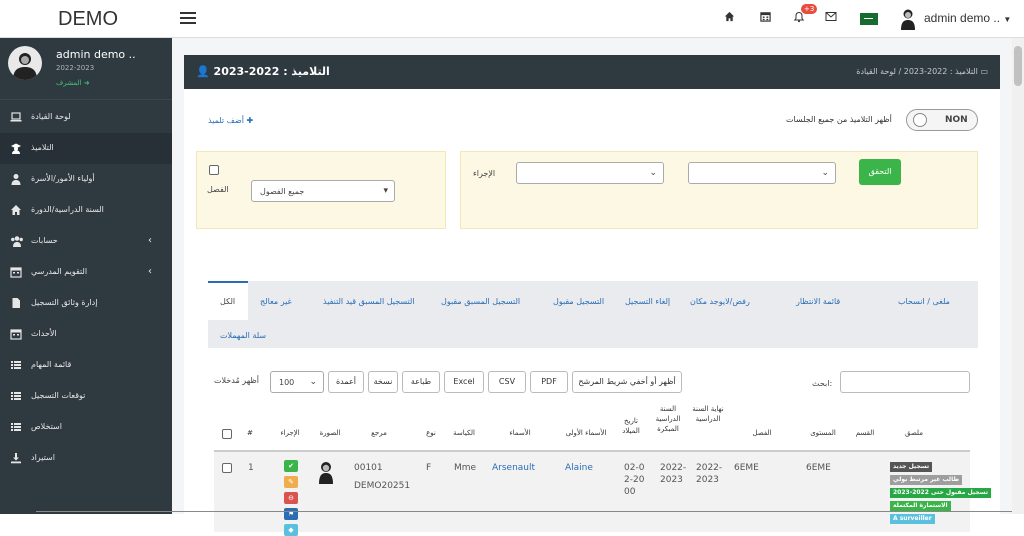  Describe the element at coordinates (673, 474) in the screenshot. I see `row-early-year: 2022-2023` at that location.